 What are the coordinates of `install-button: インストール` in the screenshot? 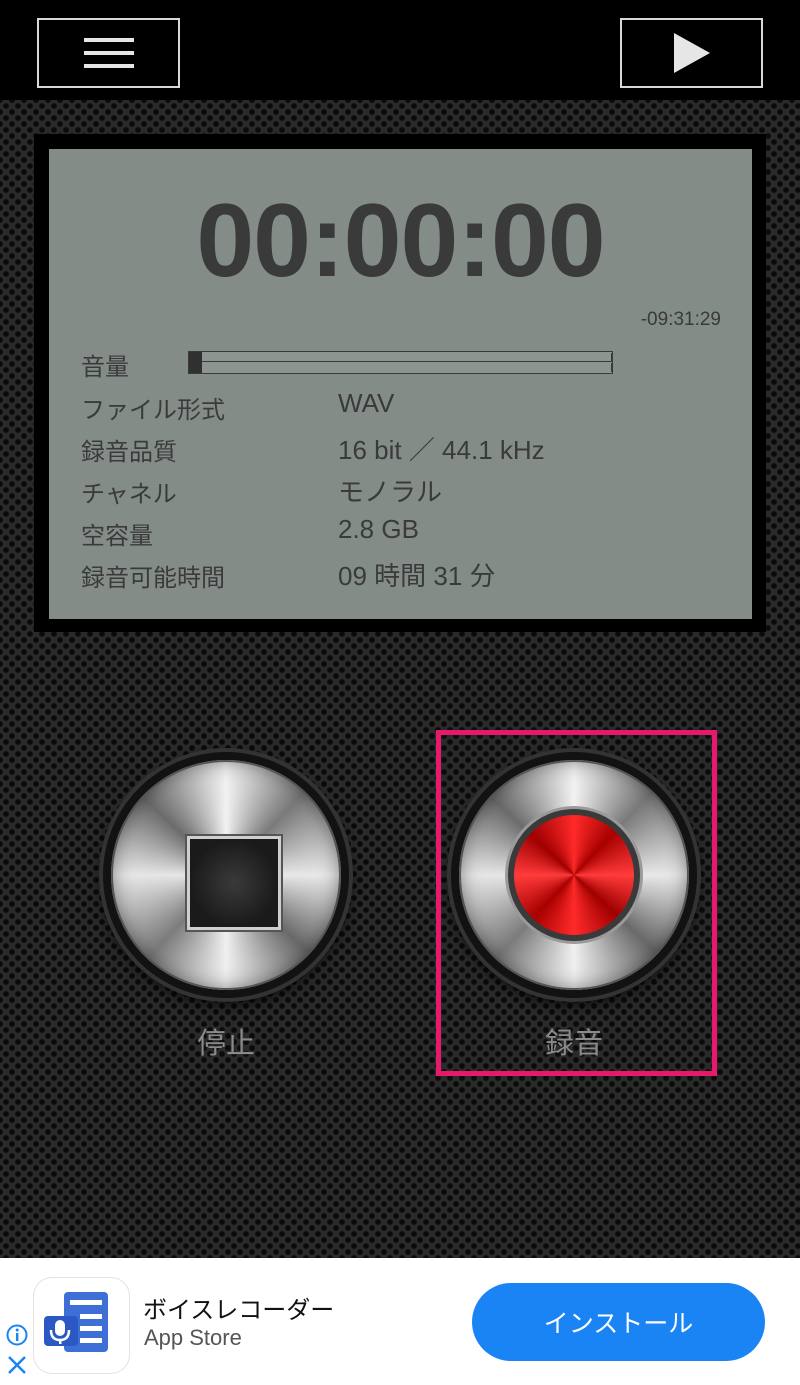 It's located at (618, 1322).